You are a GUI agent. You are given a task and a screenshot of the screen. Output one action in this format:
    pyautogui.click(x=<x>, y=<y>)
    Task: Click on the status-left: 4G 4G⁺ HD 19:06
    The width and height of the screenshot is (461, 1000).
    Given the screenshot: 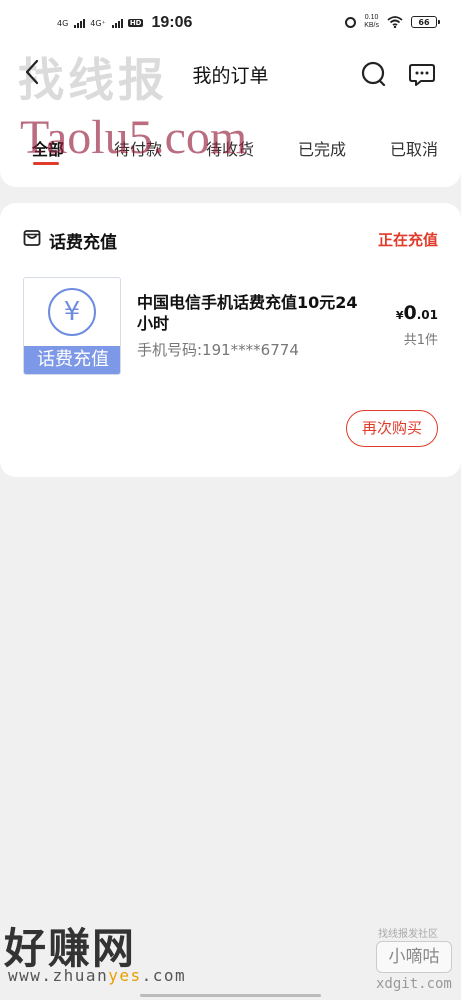 What is the action you would take?
    pyautogui.click(x=124, y=23)
    